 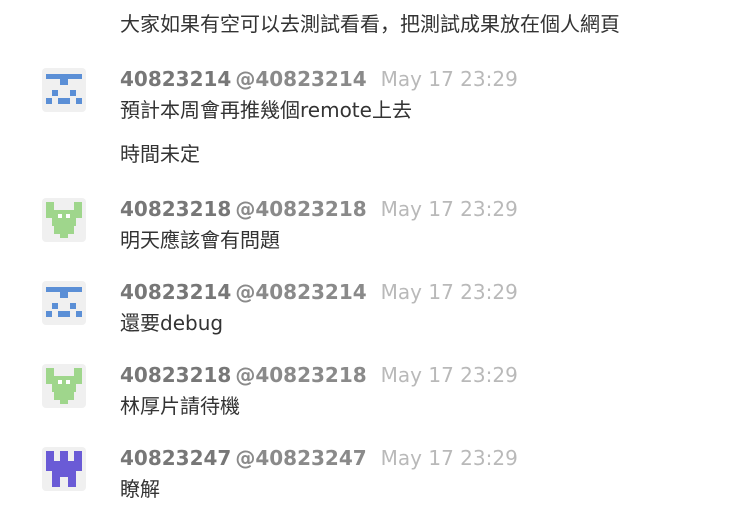 I want to click on author-name: 40823247, so click(x=175, y=458).